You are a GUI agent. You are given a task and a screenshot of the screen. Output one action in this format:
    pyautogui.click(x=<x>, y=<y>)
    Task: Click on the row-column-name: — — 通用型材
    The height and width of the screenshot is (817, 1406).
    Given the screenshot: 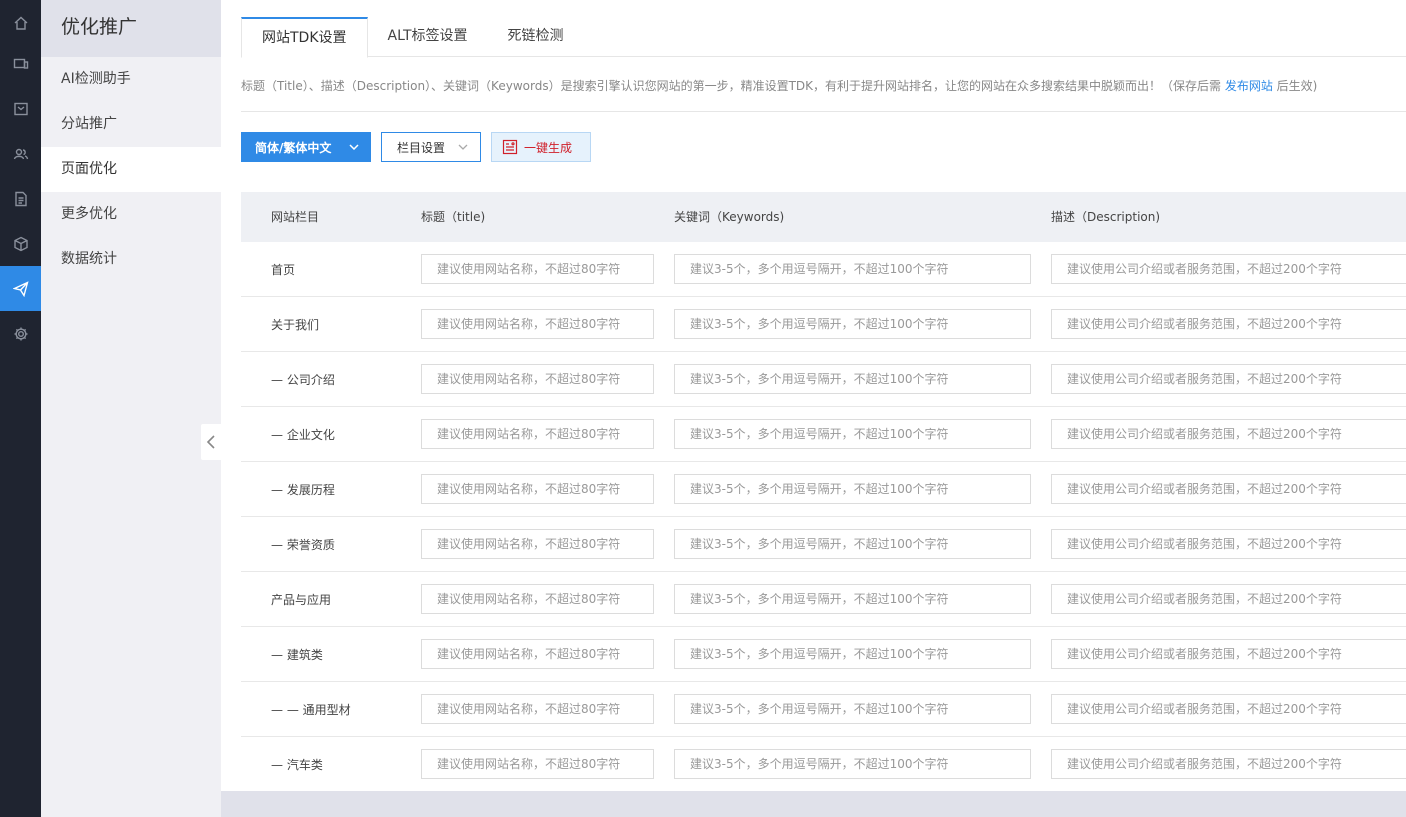 What is the action you would take?
    pyautogui.click(x=311, y=710)
    